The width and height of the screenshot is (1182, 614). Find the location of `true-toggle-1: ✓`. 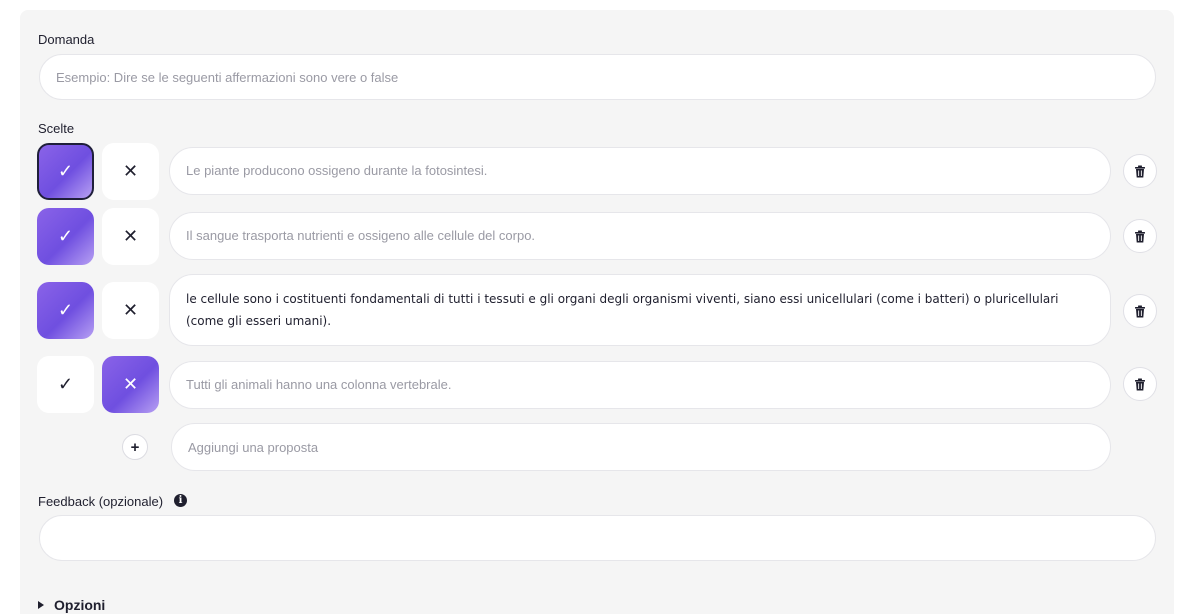

true-toggle-1: ✓ is located at coordinates (65, 171).